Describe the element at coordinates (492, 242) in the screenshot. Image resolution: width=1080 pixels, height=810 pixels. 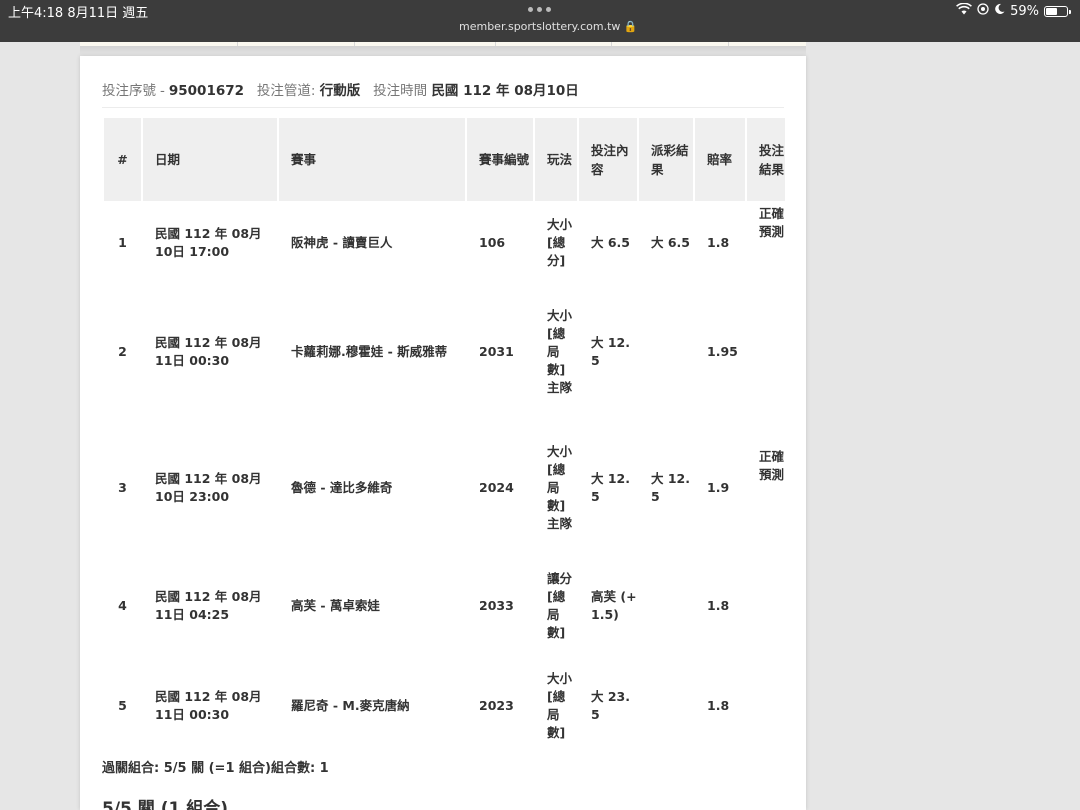
I see `row-match-no: 106` at that location.